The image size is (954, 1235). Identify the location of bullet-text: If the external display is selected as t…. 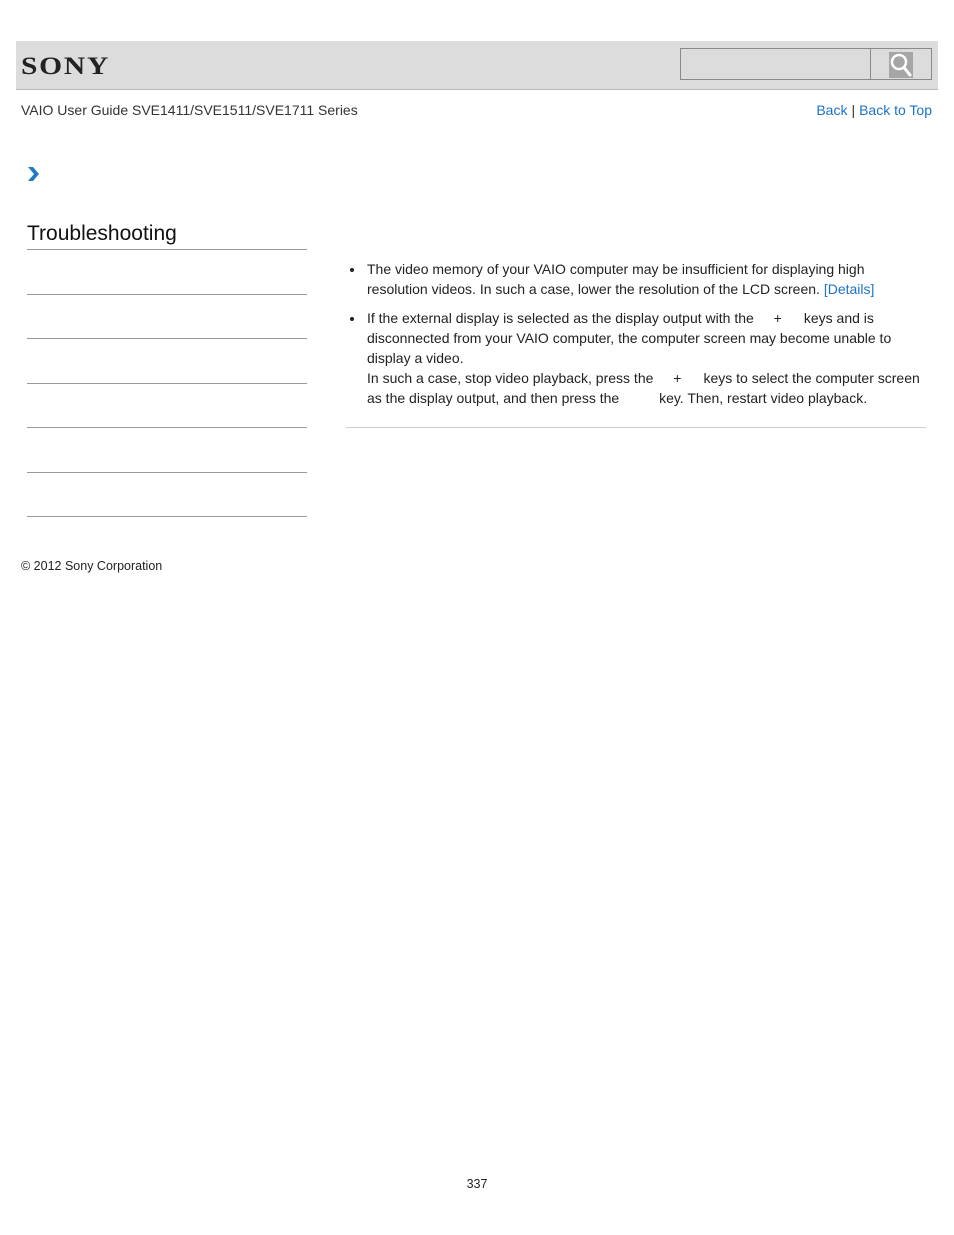
(560, 318).